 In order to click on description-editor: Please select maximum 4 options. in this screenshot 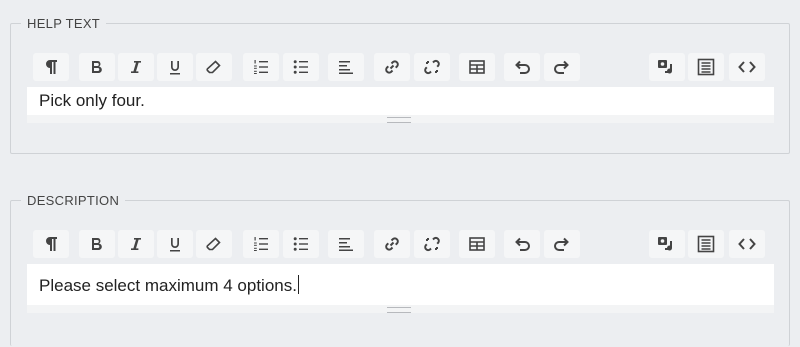, I will do `click(400, 284)`.